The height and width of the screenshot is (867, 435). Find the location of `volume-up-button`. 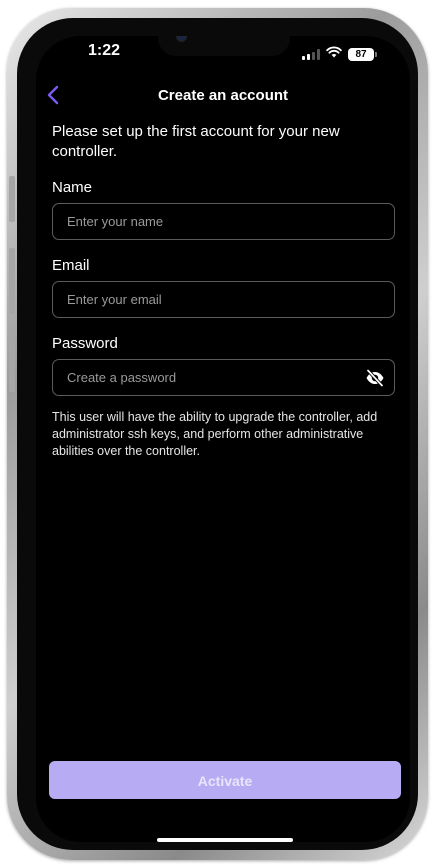

volume-up-button is located at coordinates (12, 281).